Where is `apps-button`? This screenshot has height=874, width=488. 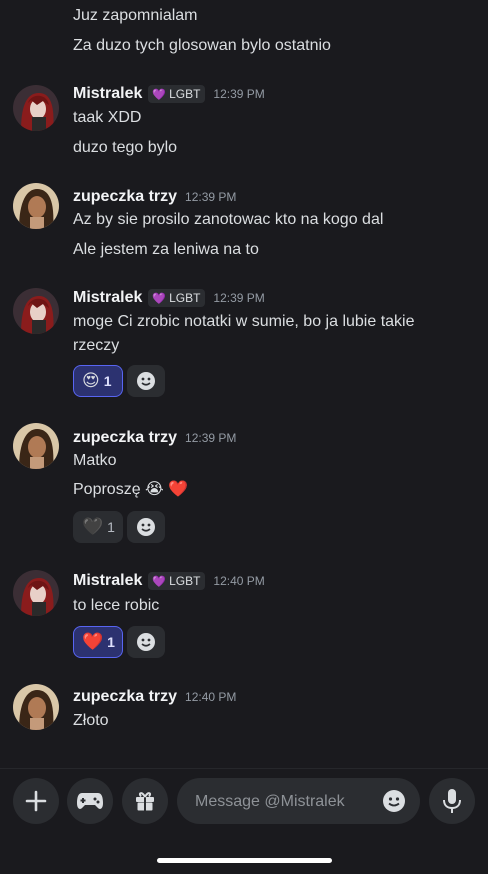 apps-button is located at coordinates (90, 801).